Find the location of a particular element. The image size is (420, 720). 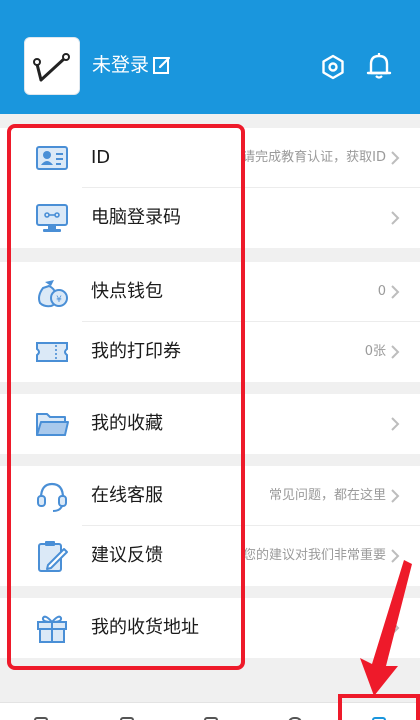

favorites-card: 我的收藏 is located at coordinates (210, 424).